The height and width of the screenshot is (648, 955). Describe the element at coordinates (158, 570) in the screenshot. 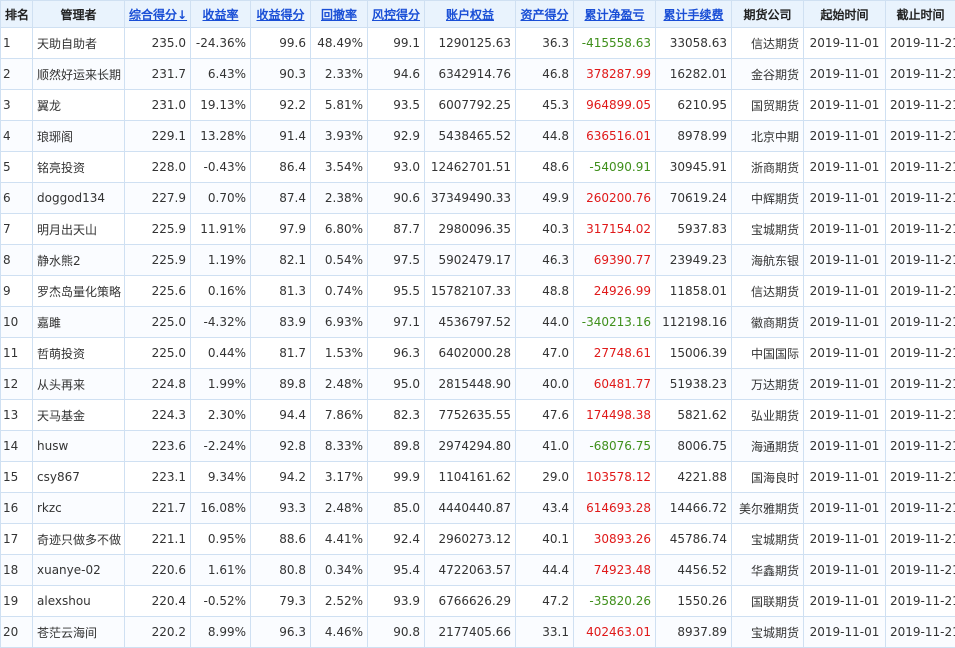

I see `composite-score: 220.6` at that location.